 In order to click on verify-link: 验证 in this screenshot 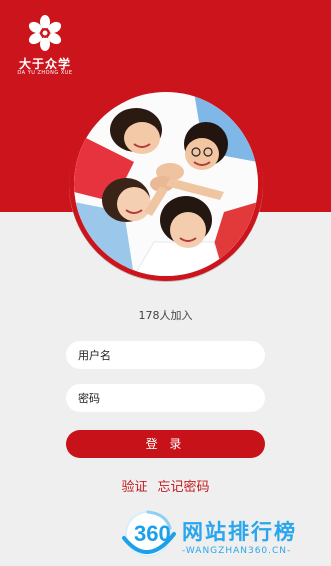, I will do `click(134, 487)`.